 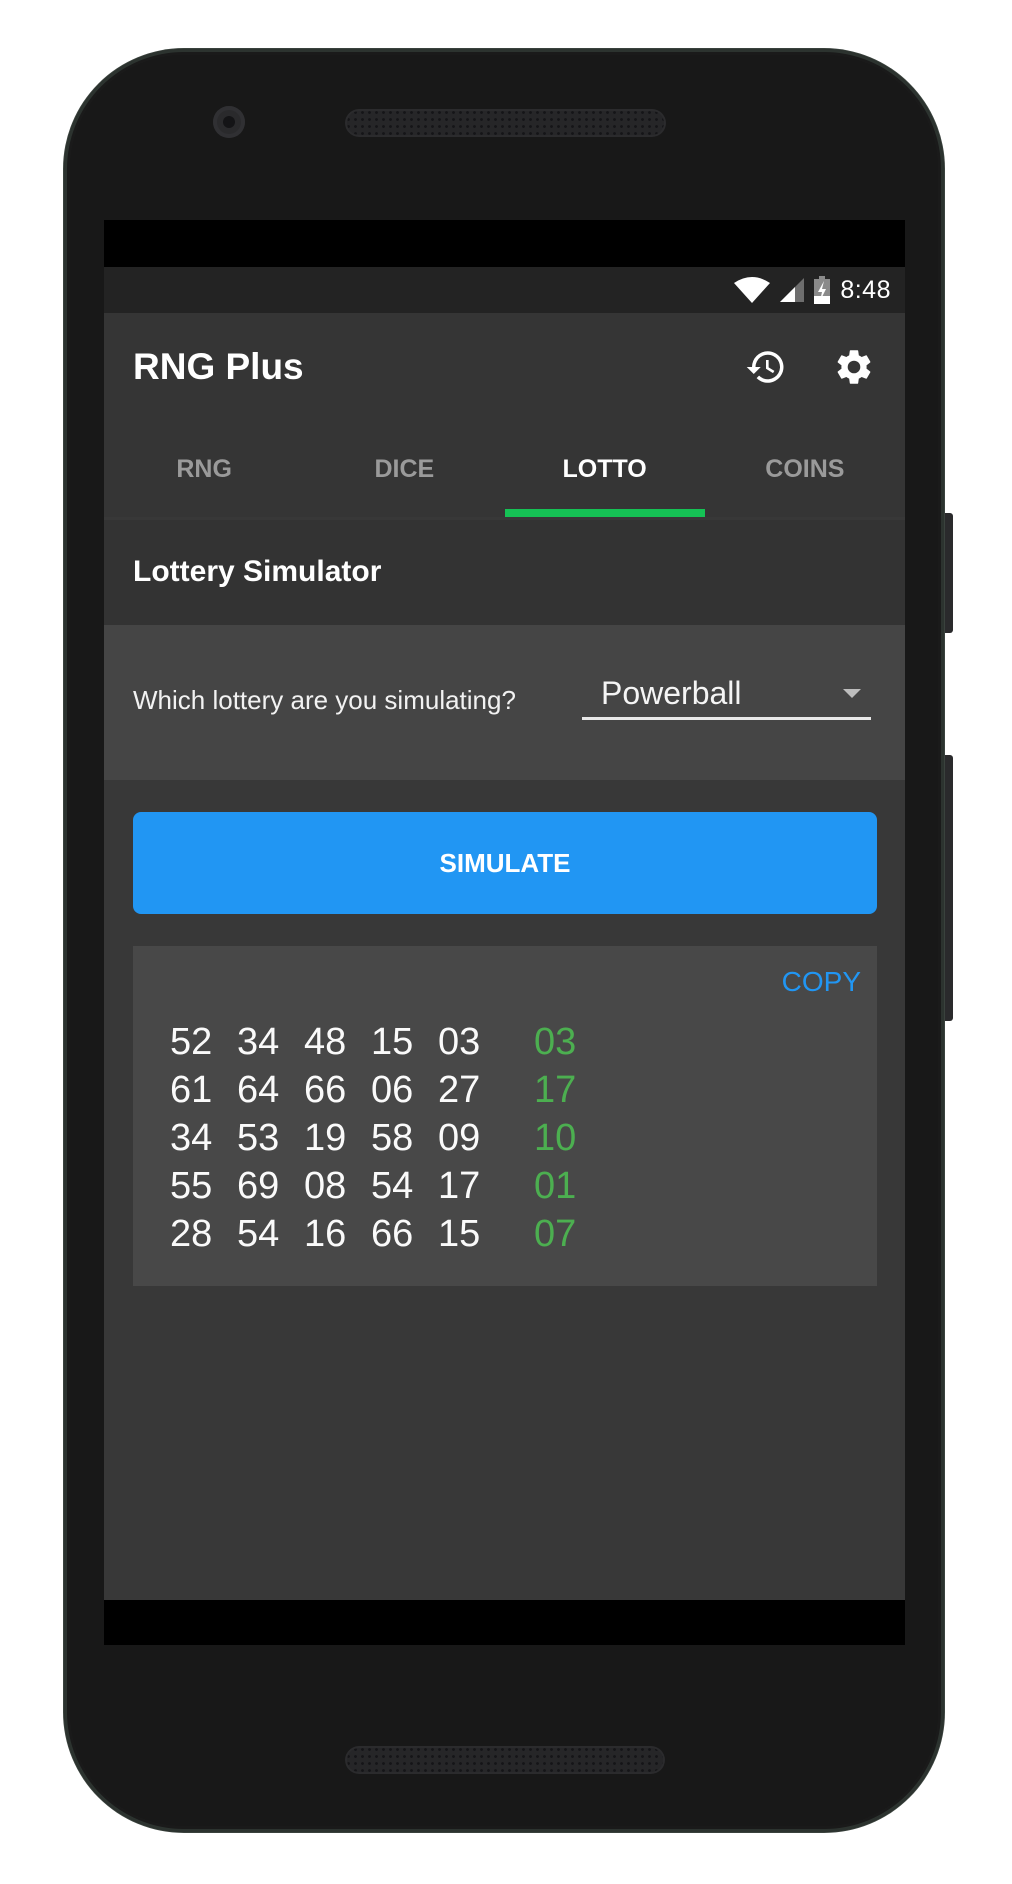 What do you see at coordinates (822, 290) in the screenshot?
I see `battery-charging-icon` at bounding box center [822, 290].